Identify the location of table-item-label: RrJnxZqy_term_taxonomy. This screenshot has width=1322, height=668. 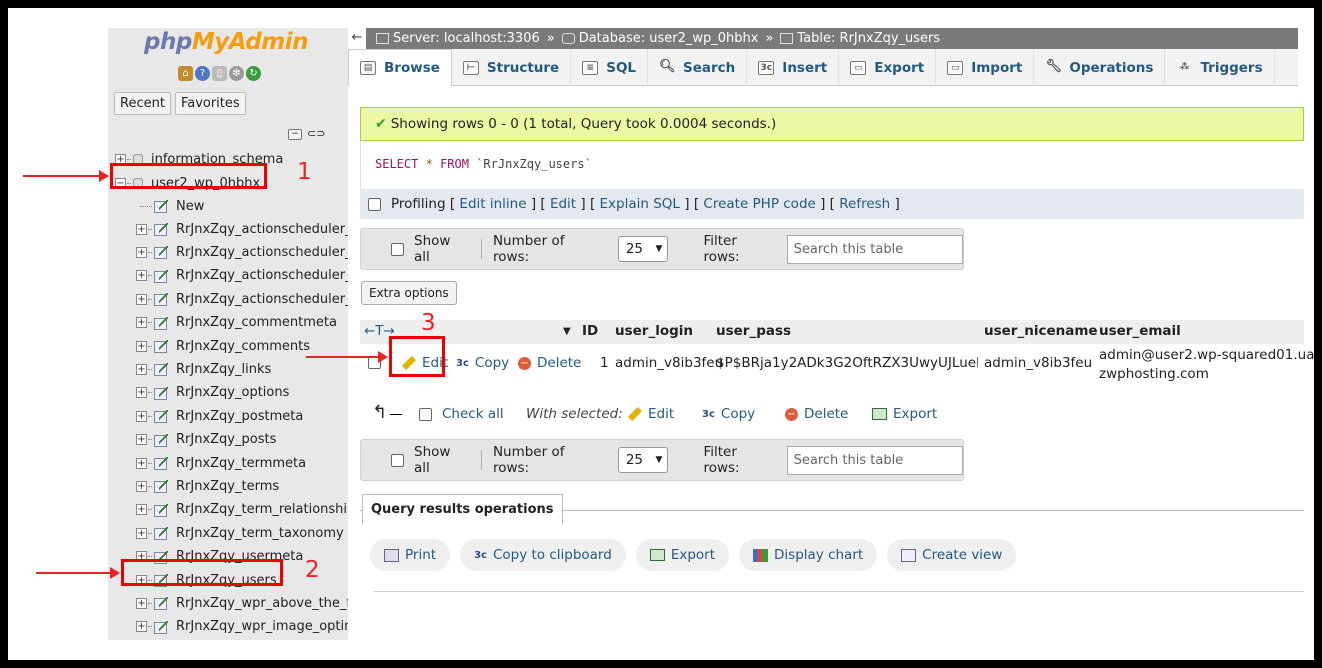
(260, 533).